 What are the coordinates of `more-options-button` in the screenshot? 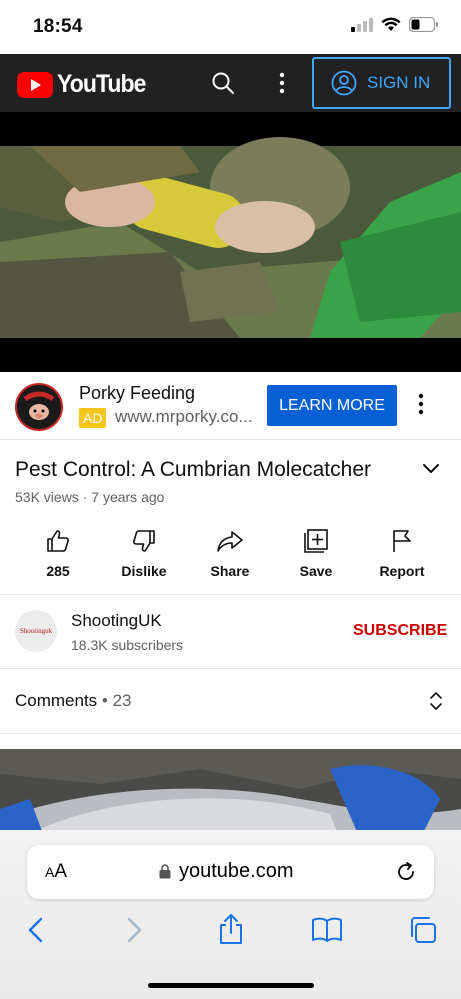 It's located at (282, 85).